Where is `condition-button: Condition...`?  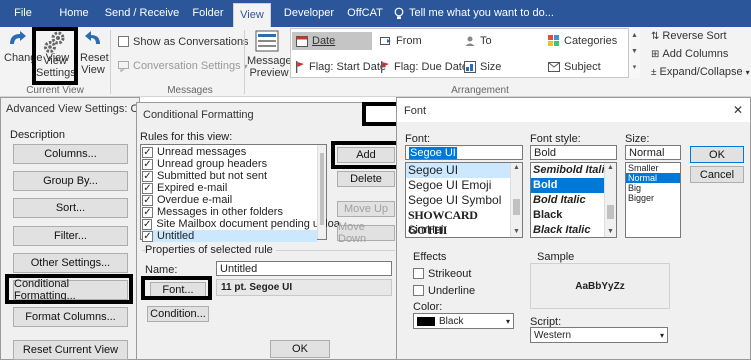 condition-button: Condition... is located at coordinates (178, 314).